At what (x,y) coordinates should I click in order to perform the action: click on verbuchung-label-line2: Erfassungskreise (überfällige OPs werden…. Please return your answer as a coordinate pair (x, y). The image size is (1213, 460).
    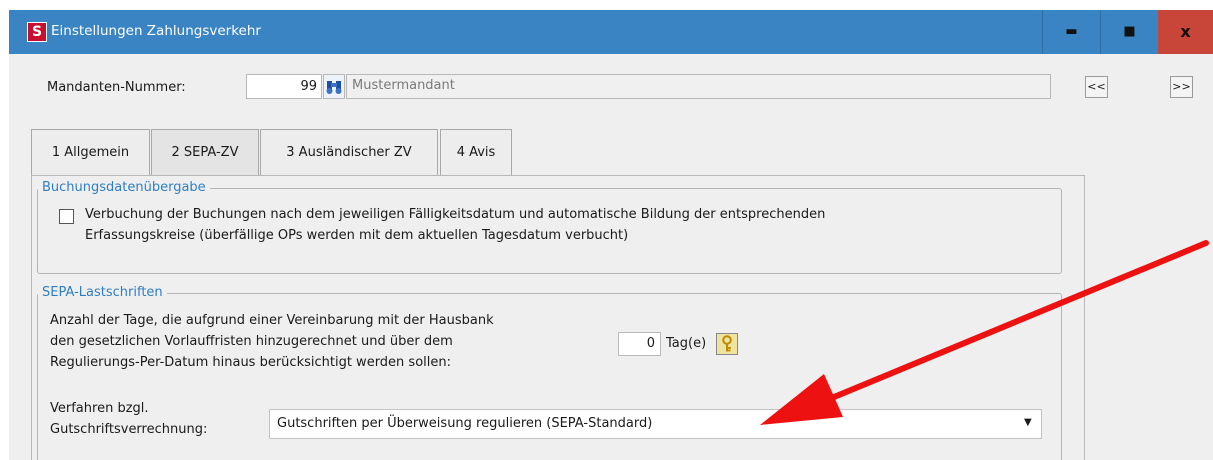
    Looking at the image, I should click on (357, 235).